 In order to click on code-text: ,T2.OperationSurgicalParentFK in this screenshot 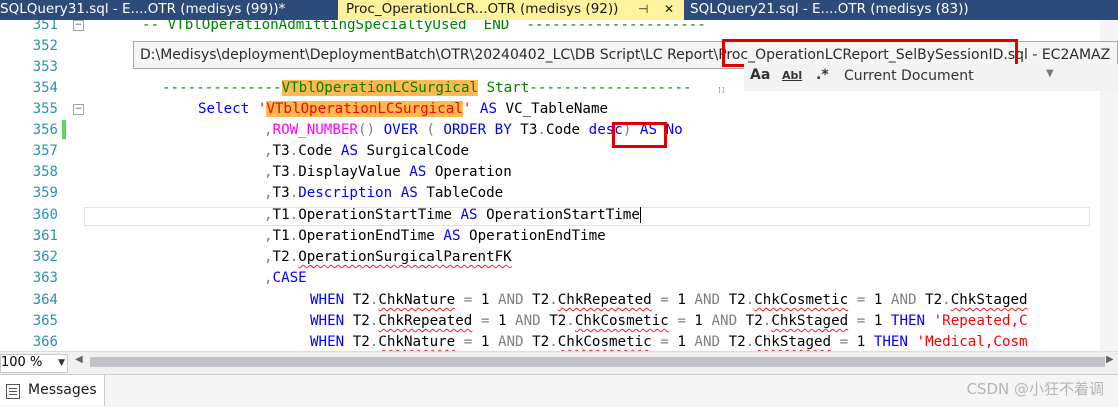, I will do `click(388, 257)`.